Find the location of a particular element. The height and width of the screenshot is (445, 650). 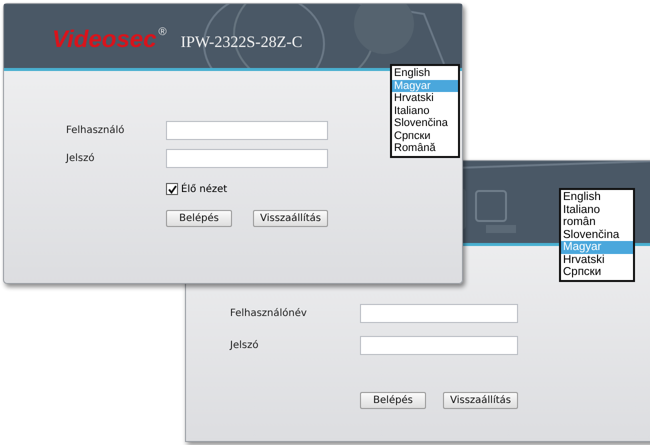

checkbox is located at coordinates (172, 189).